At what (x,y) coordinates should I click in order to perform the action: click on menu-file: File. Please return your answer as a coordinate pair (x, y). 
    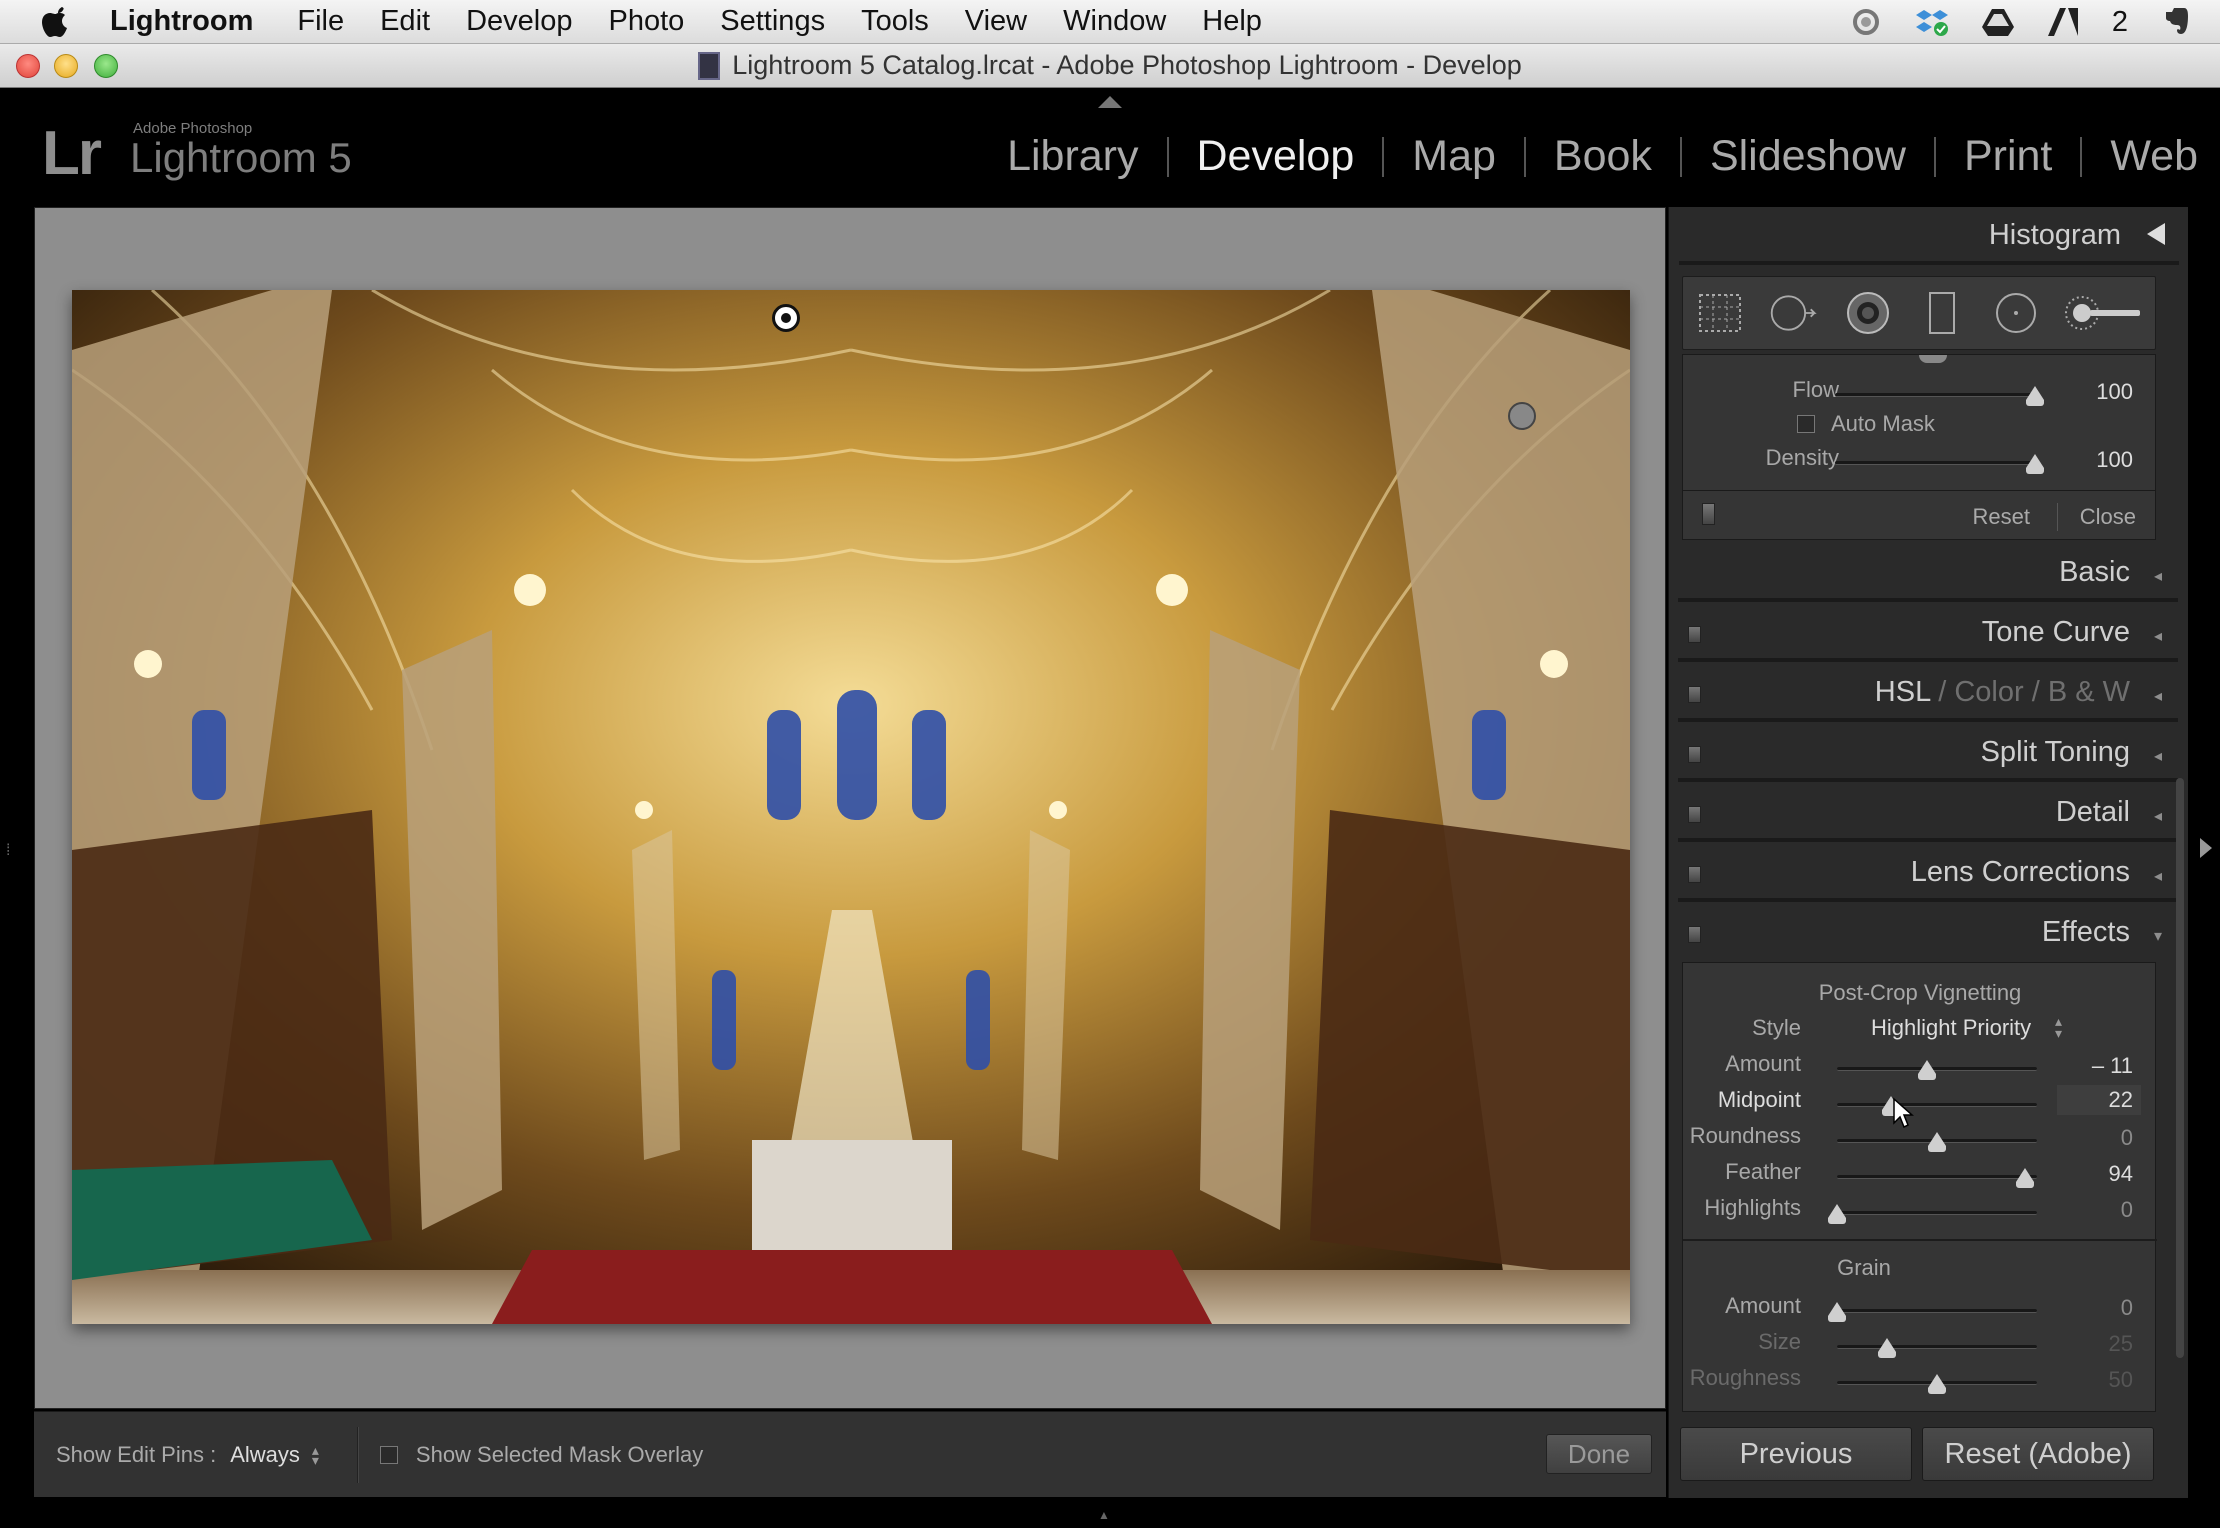
    Looking at the image, I should click on (320, 21).